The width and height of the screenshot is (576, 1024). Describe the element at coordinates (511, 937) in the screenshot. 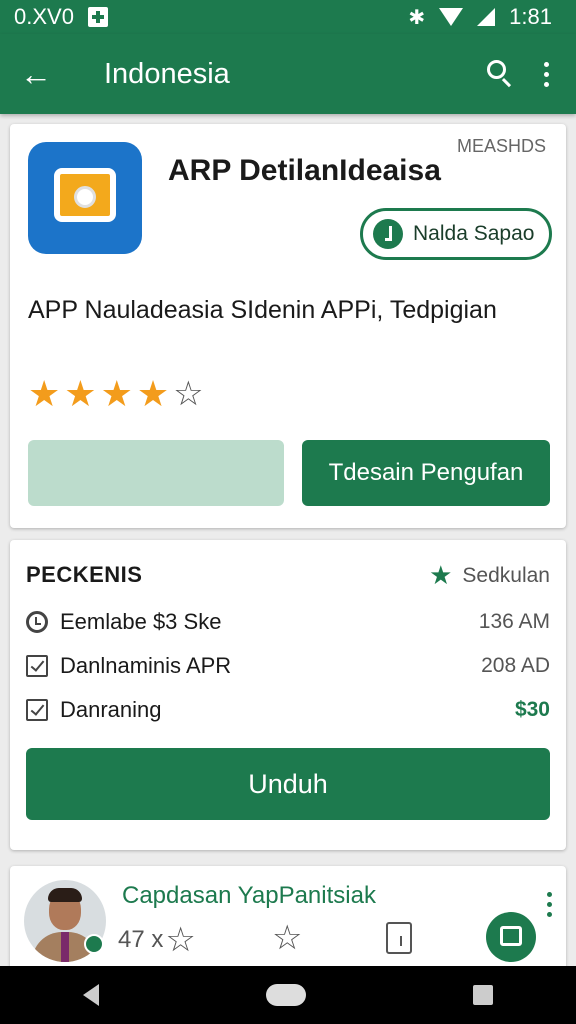

I see `save-fab-button` at that location.